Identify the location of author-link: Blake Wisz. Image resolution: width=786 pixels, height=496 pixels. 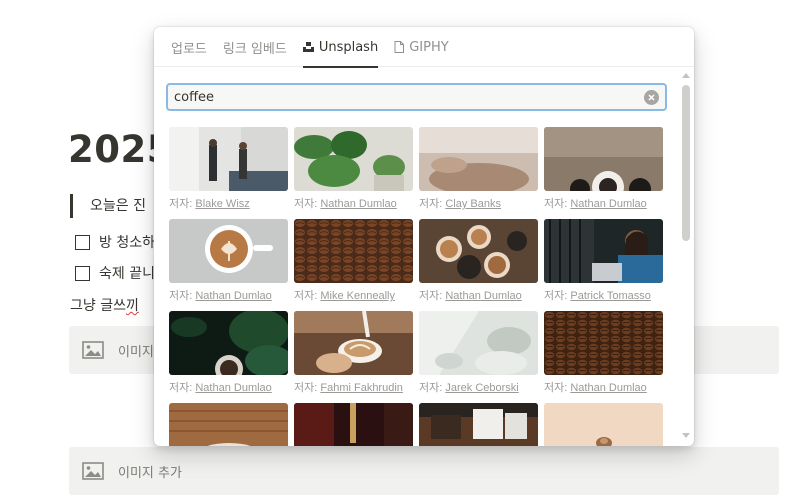
(222, 204).